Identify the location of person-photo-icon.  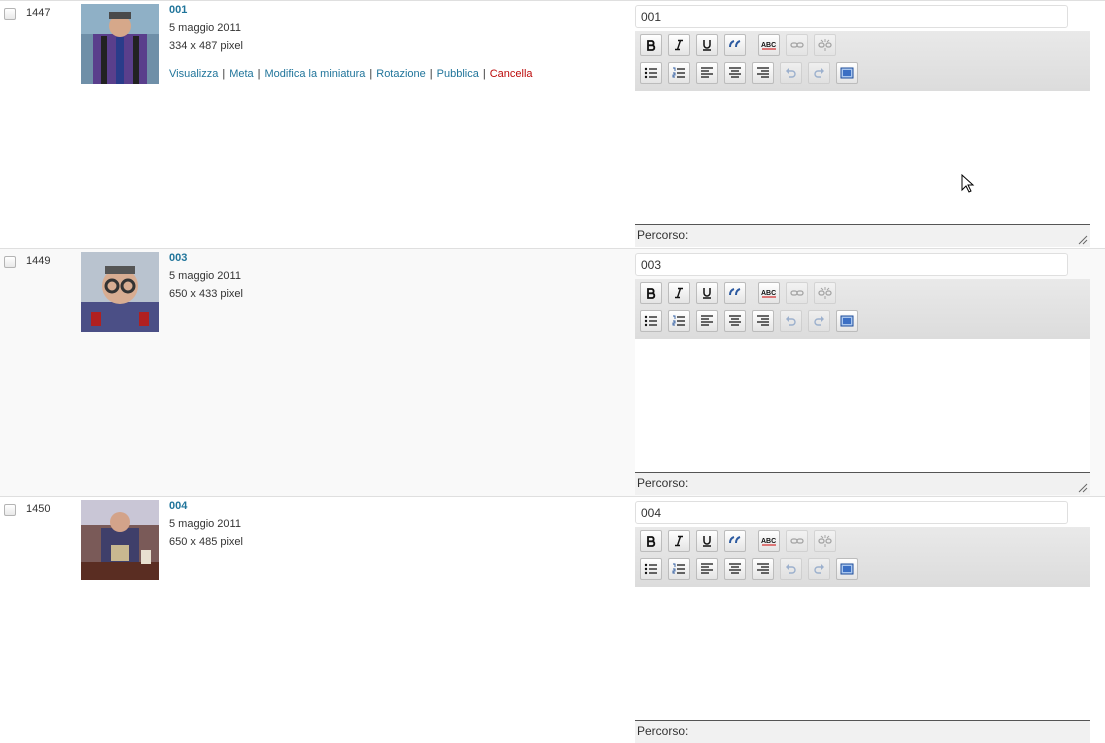
(120, 540).